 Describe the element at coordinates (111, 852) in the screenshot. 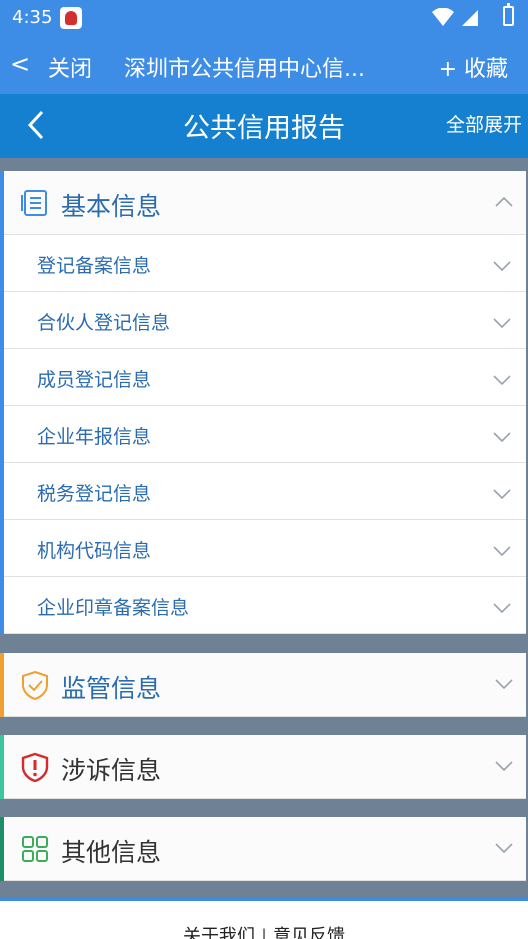

I see `section-label: 其他信息` at that location.